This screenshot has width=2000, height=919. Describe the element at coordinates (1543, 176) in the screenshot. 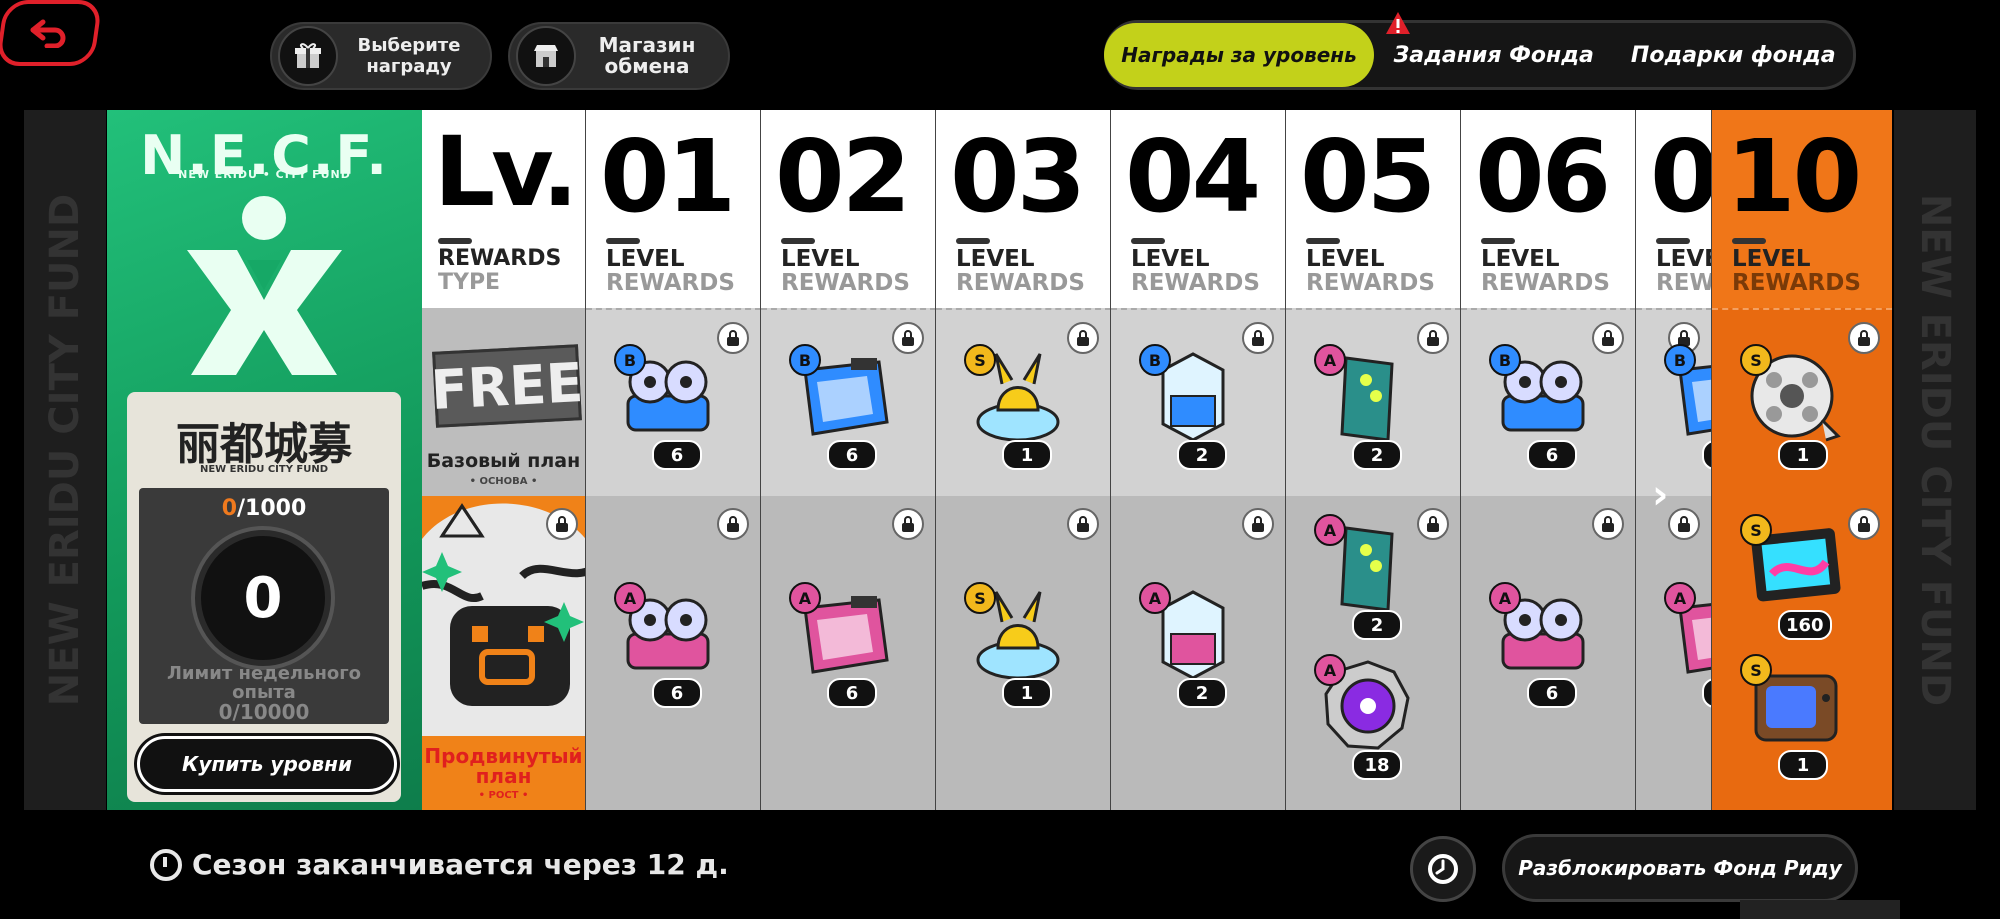

I see `level-number: 06` at that location.